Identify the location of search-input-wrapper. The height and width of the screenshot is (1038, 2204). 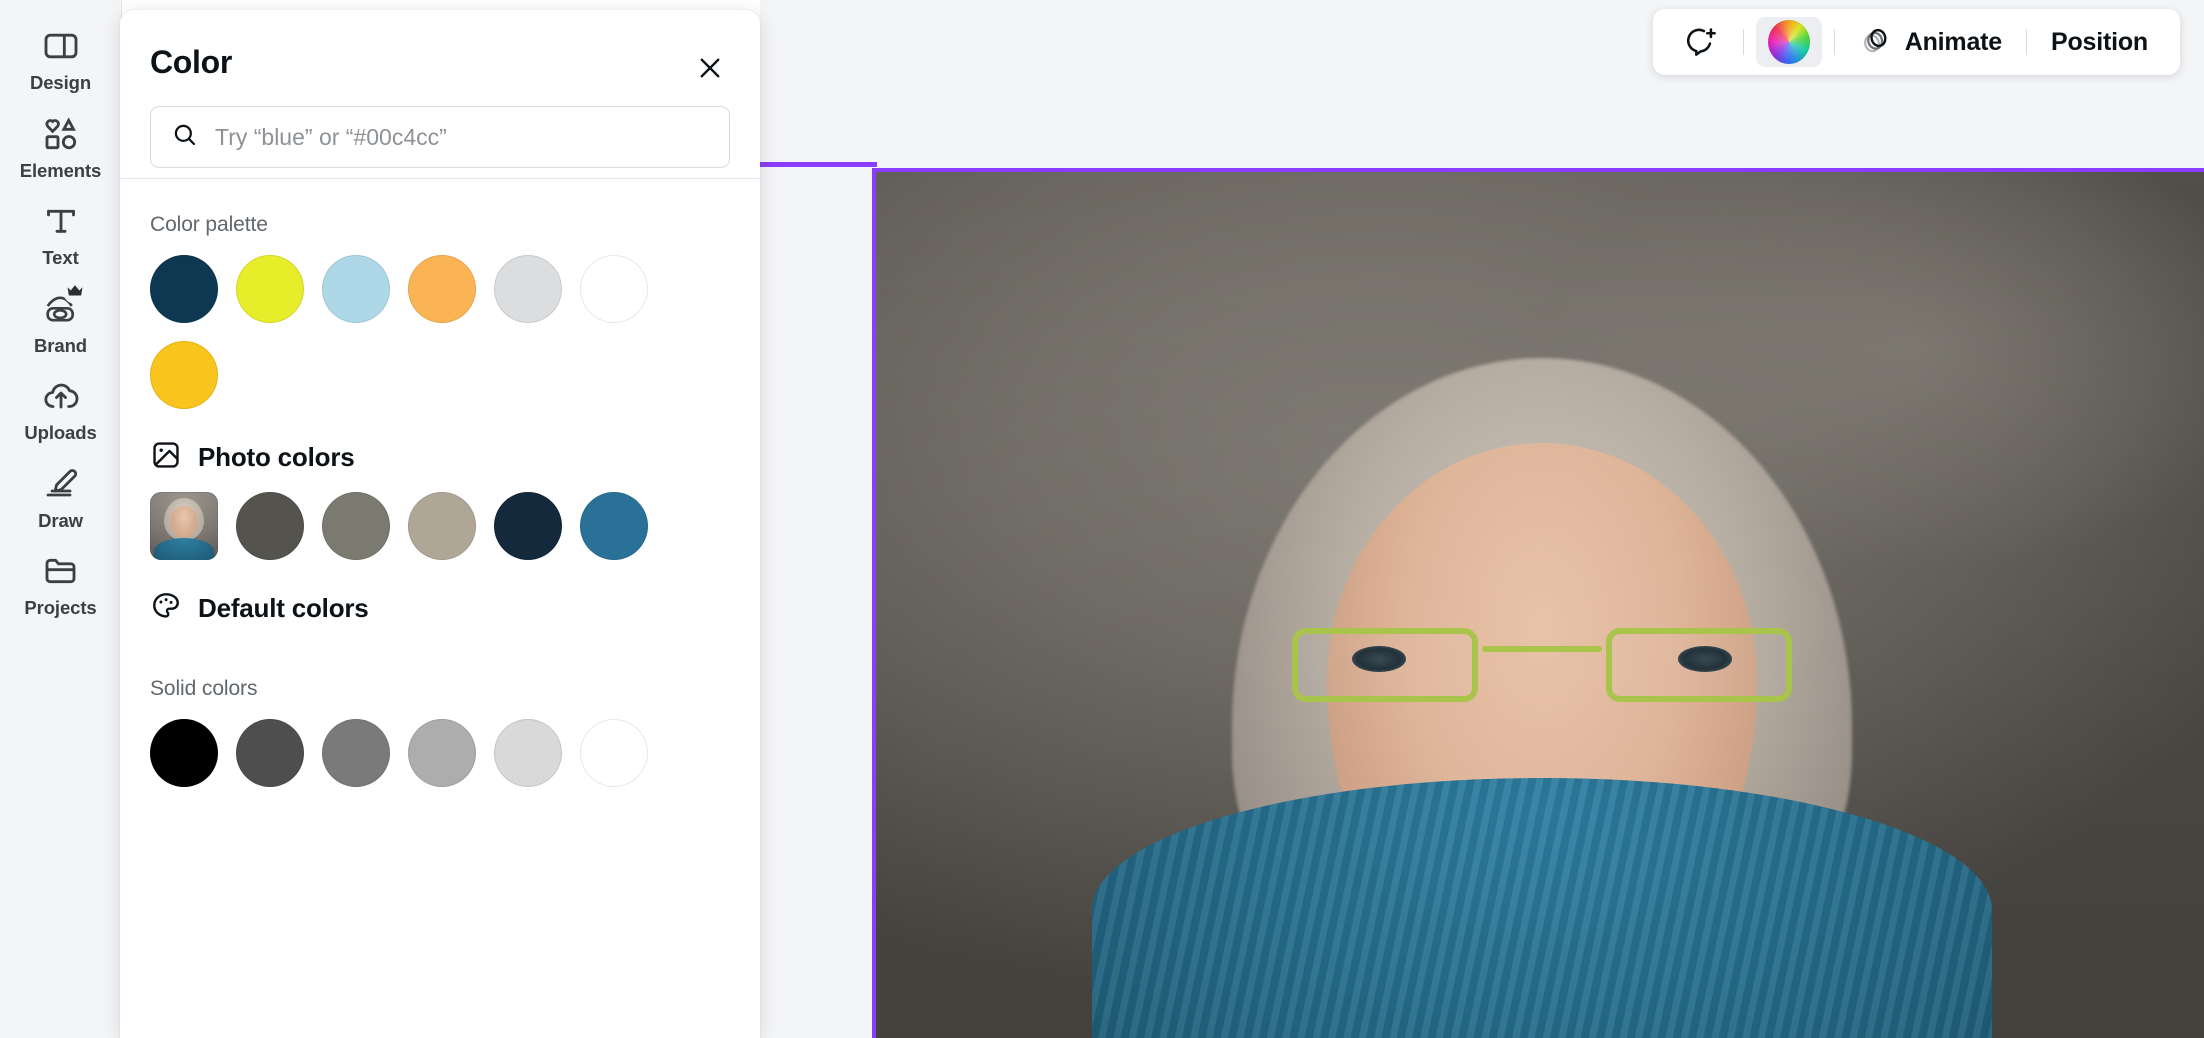
(440, 137).